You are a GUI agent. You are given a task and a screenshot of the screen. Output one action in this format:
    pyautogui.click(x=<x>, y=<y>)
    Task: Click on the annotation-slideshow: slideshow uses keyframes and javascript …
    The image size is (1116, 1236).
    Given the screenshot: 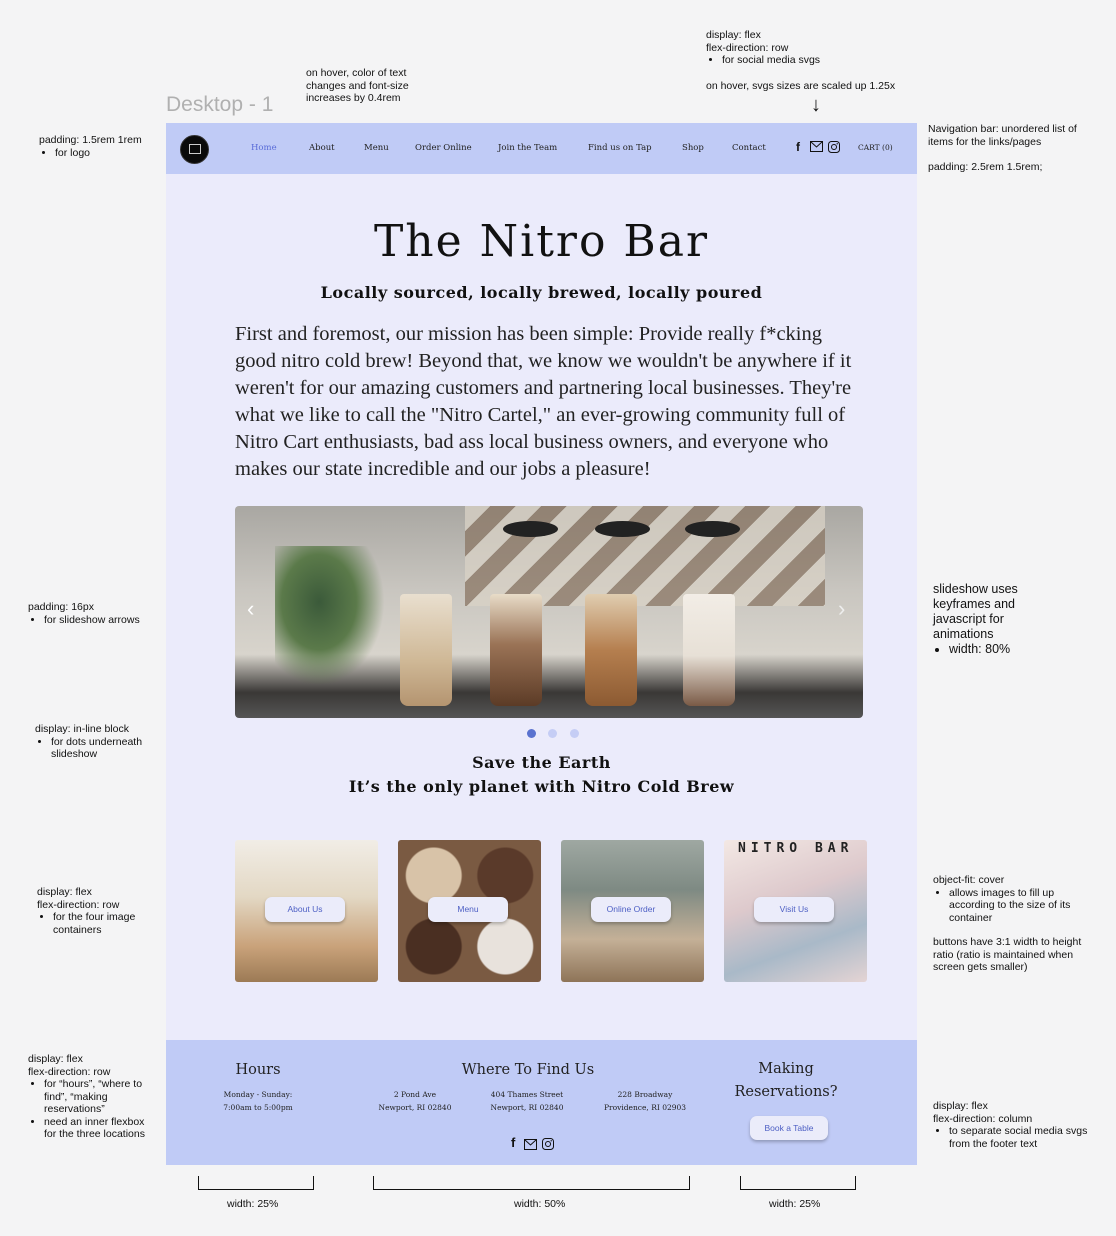 What is the action you would take?
    pyautogui.click(x=998, y=619)
    